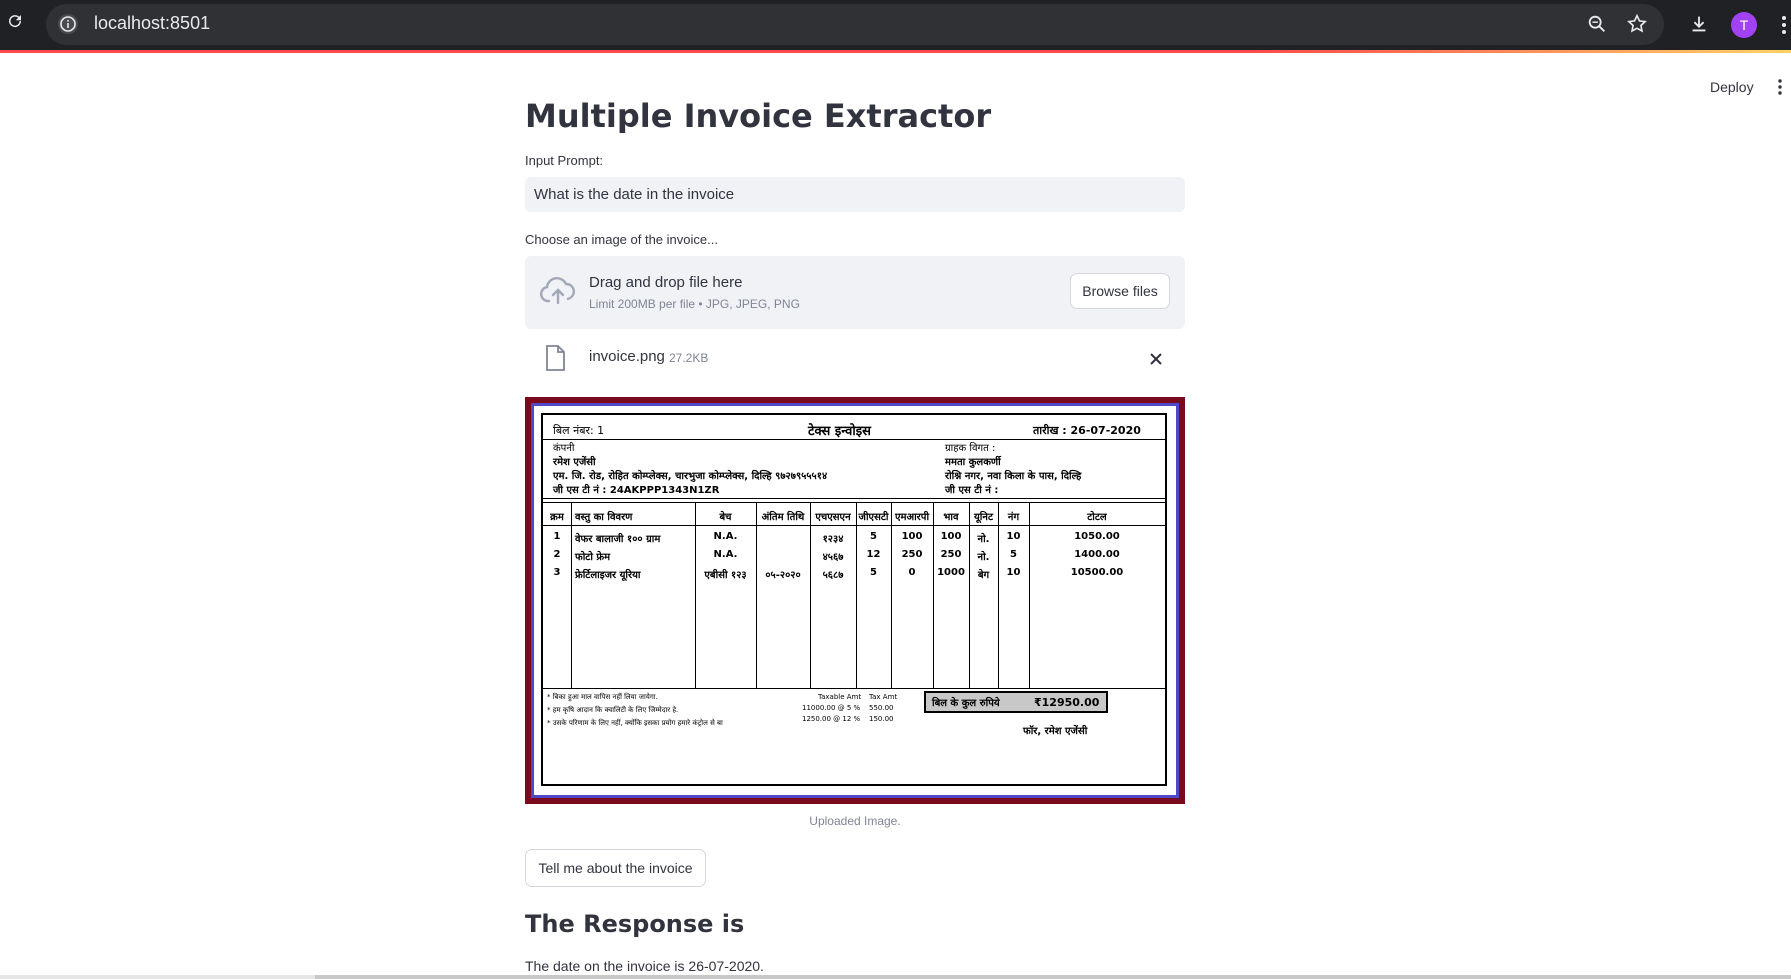 This screenshot has height=979, width=1791. Describe the element at coordinates (881, 708) in the screenshot. I see `tax-row: 550.00` at that location.